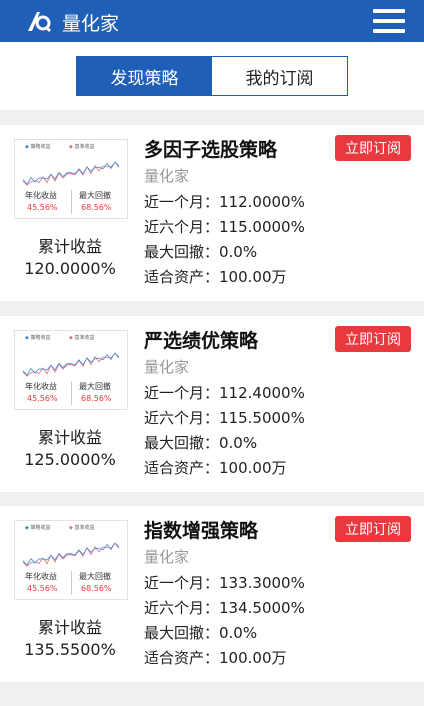 The height and width of the screenshot is (706, 424). I want to click on tab-discover-strategies: 发现策略, so click(144, 76).